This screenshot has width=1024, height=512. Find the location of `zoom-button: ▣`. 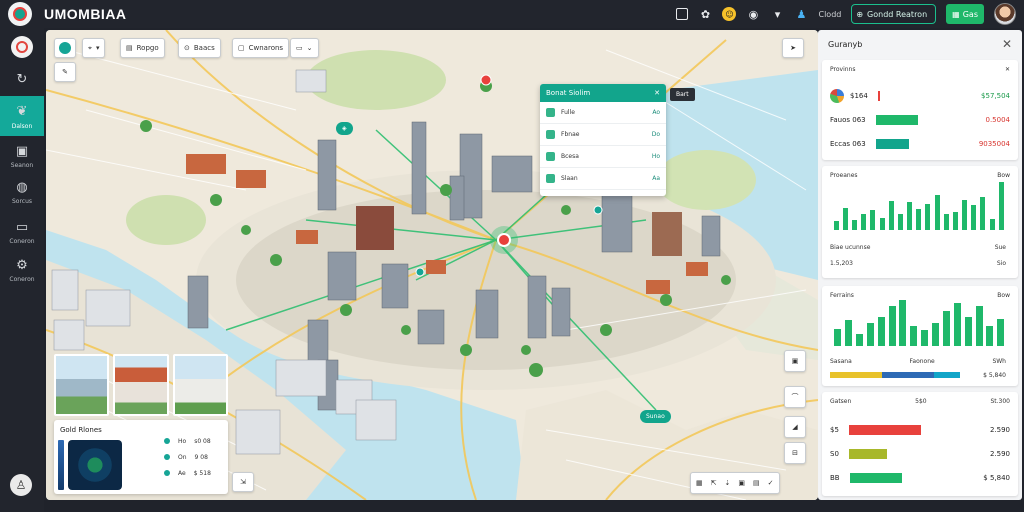

zoom-button: ▣ is located at coordinates (795, 361).